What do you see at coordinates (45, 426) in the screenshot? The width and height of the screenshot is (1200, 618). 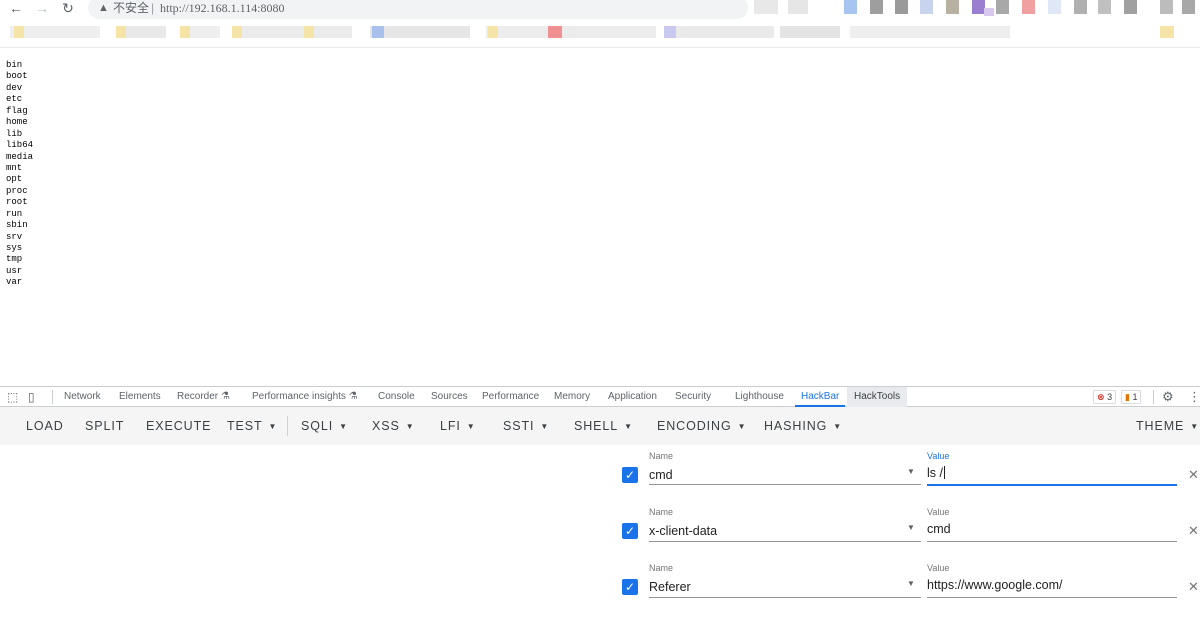 I see `load-button: LOAD` at bounding box center [45, 426].